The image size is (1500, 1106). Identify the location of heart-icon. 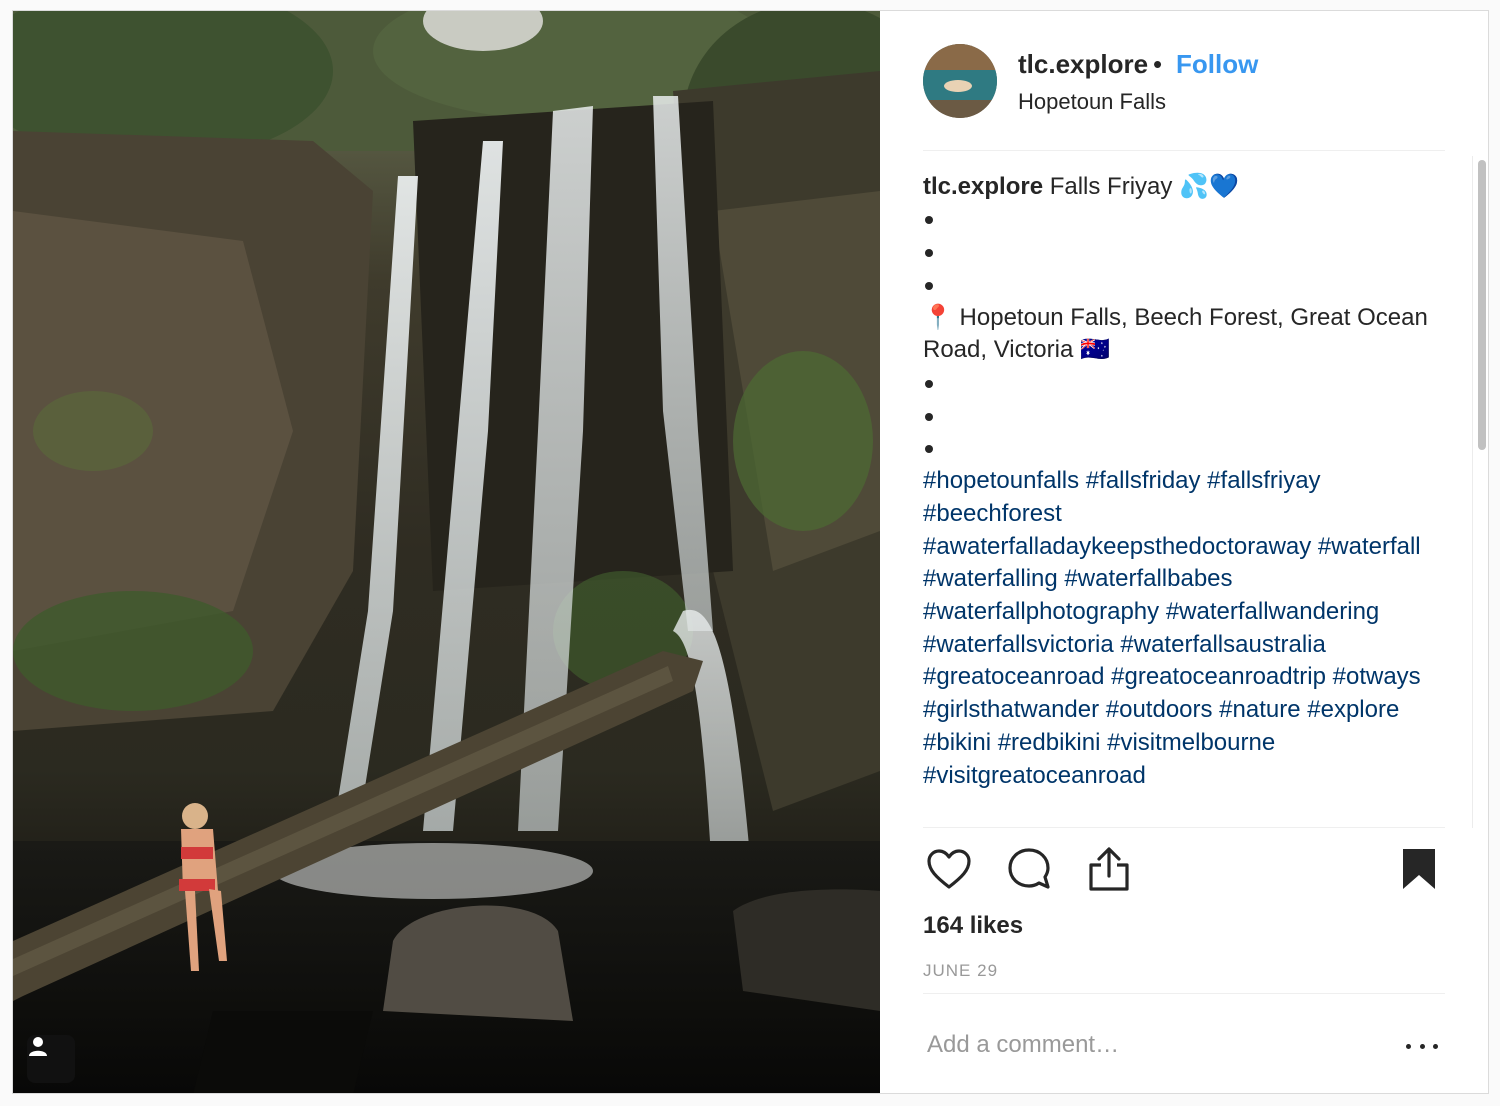
(949, 869).